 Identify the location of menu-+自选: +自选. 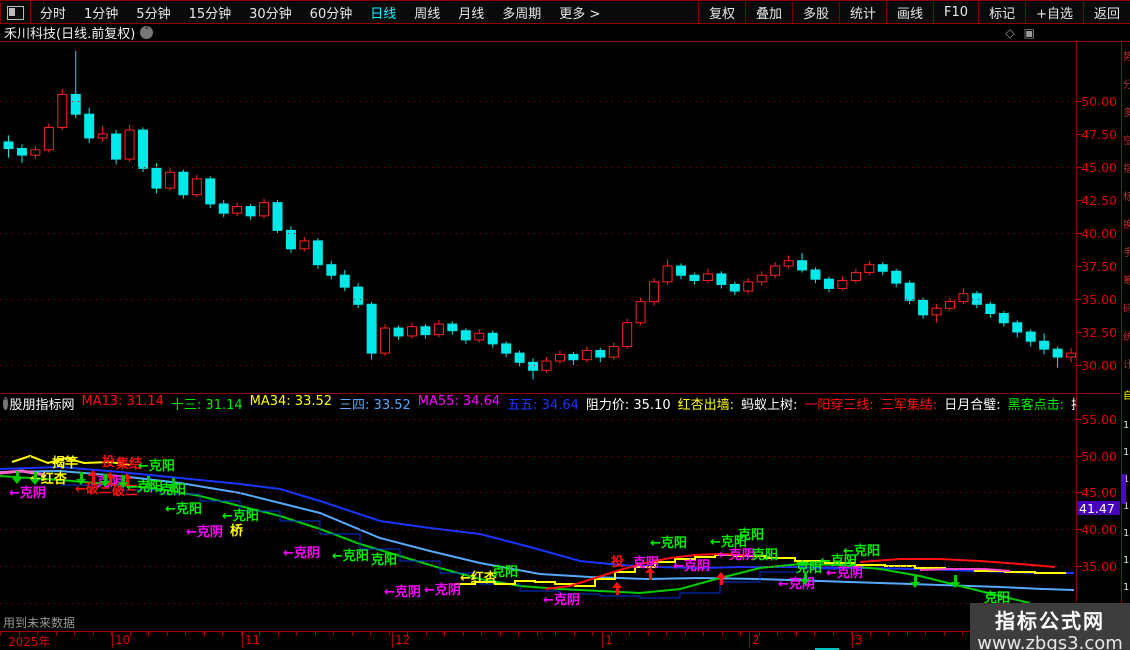
(1054, 12).